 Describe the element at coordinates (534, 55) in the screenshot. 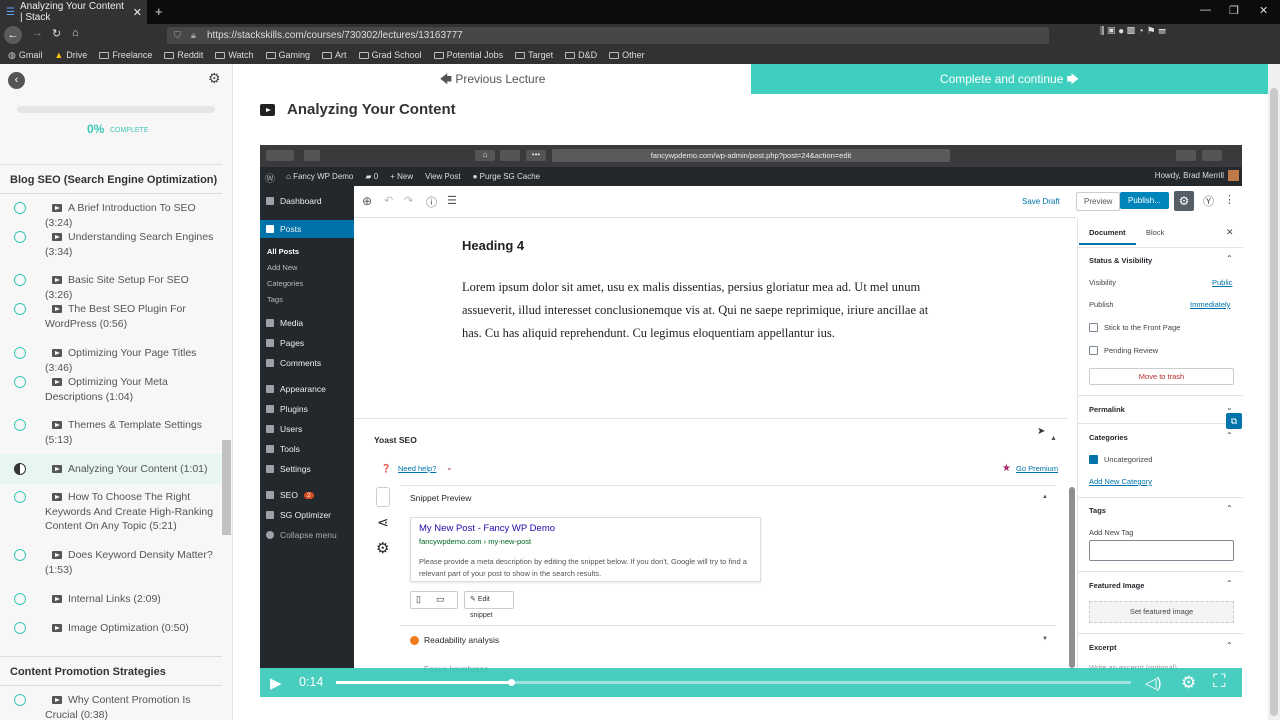

I see `bookmark-target: Target` at that location.